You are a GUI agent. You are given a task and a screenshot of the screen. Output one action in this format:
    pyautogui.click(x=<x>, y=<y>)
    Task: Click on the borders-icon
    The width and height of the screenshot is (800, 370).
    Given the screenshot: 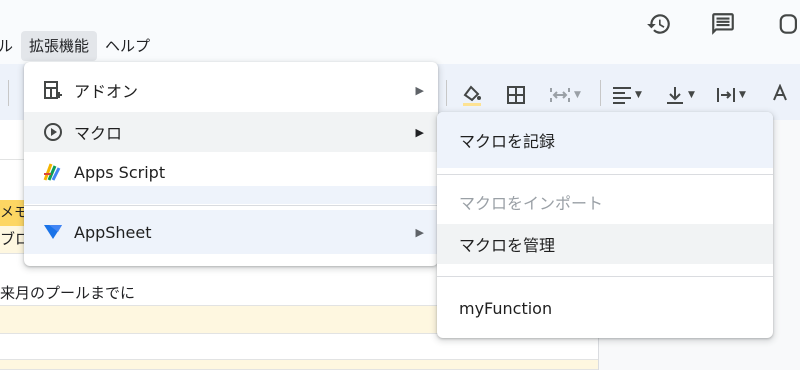 What is the action you would take?
    pyautogui.click(x=516, y=95)
    